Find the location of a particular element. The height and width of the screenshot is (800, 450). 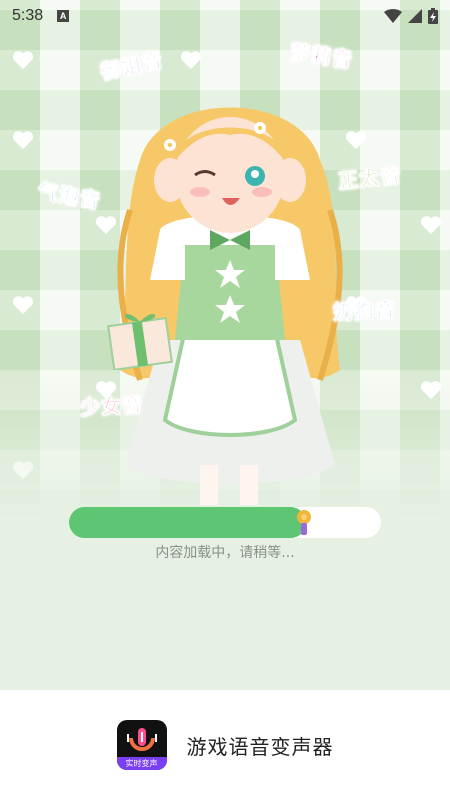

status-time: 5:38 is located at coordinates (28, 15).